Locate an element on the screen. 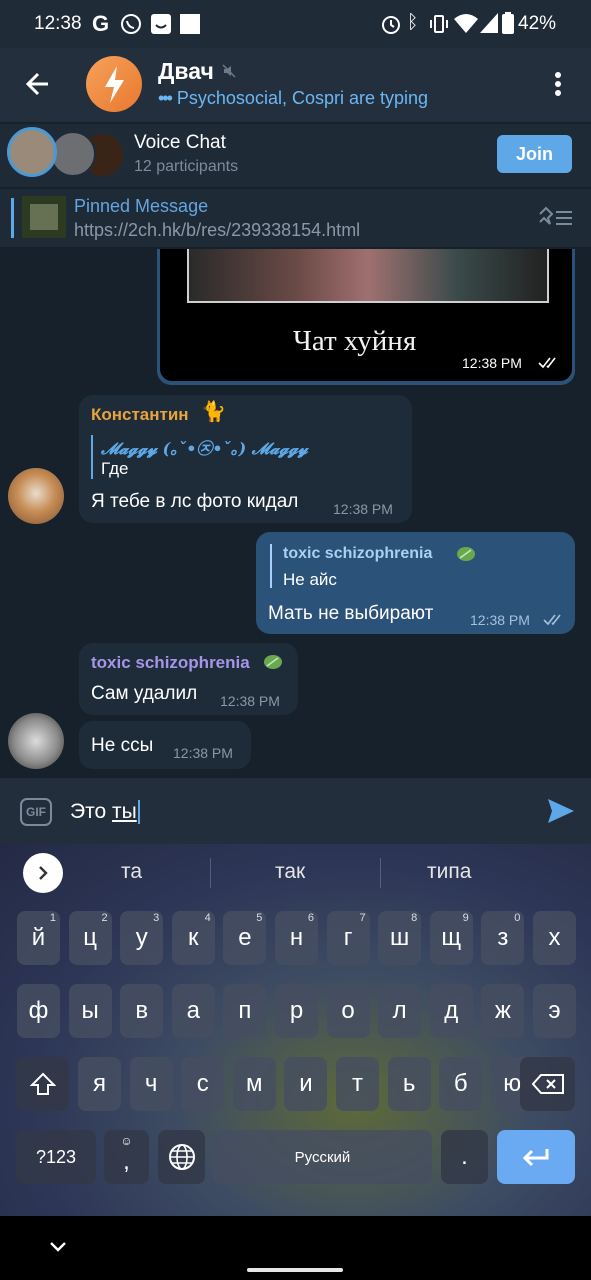 The height and width of the screenshot is (1280, 591). home-gesture-bar is located at coordinates (295, 1270).